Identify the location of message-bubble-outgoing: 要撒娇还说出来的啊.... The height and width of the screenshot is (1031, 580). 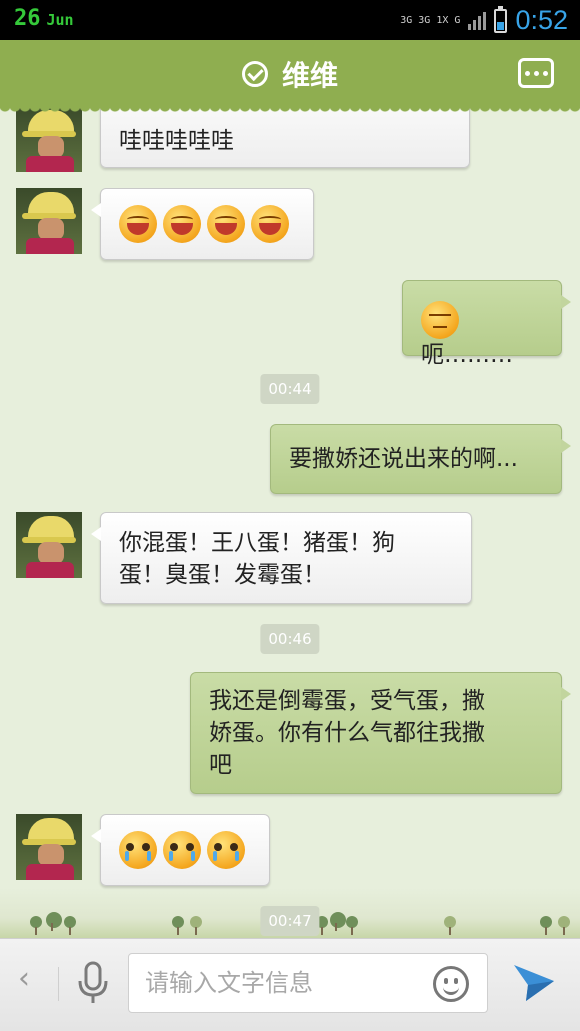
(420, 459).